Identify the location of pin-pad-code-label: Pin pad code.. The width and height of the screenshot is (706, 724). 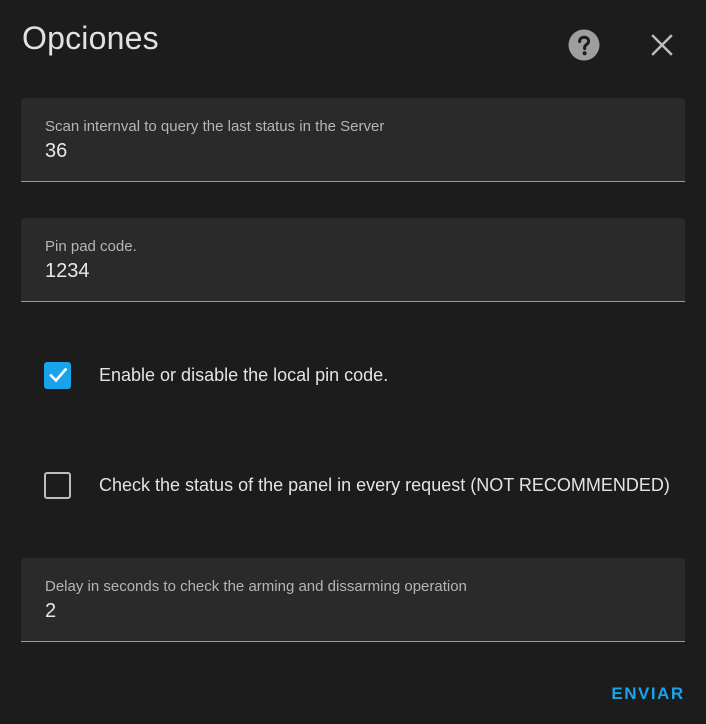
(91, 246).